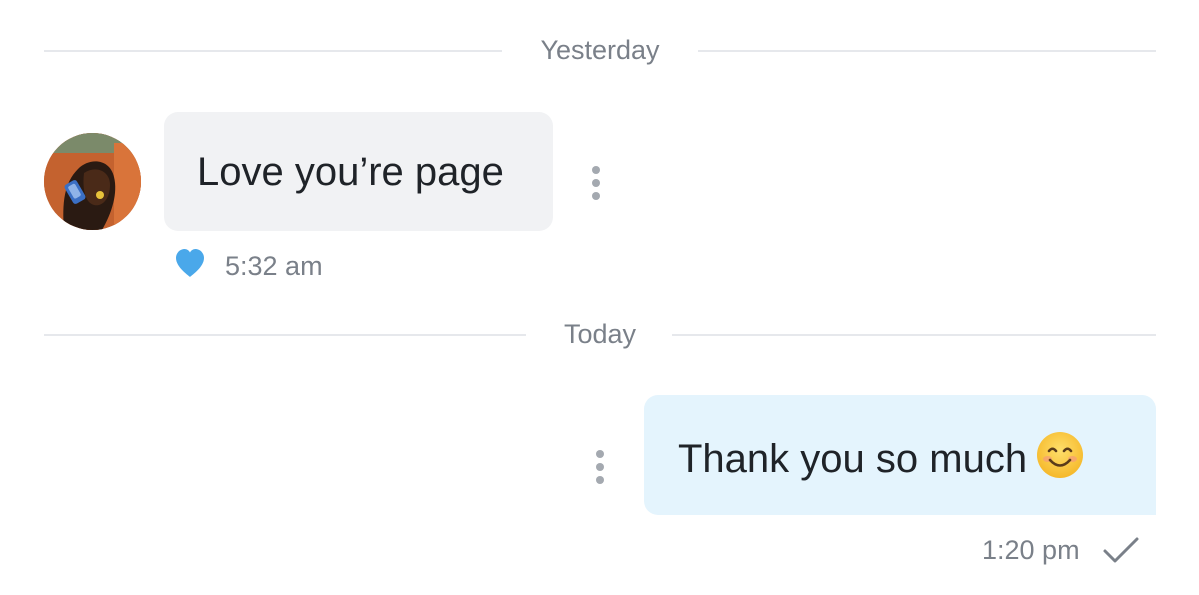 The height and width of the screenshot is (595, 1199). Describe the element at coordinates (274, 266) in the screenshot. I see `message-timestamp: 5:32 am` at that location.